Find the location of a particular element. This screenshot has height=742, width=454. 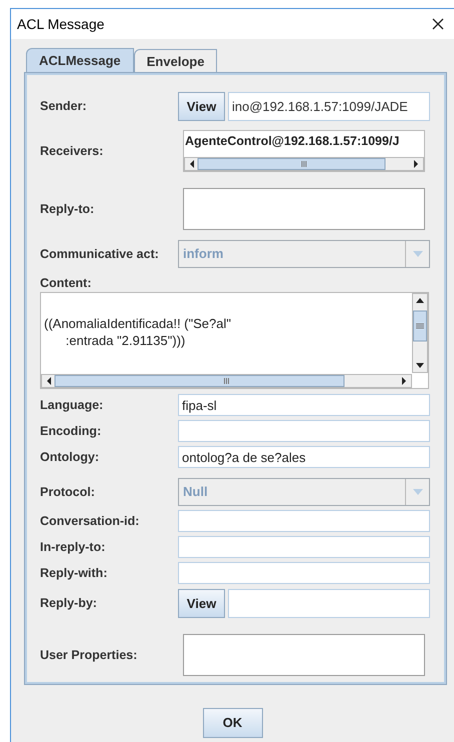

field-label: Sender: is located at coordinates (64, 107).